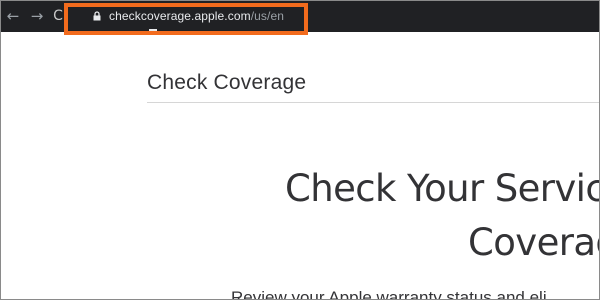  I want to click on hero-heading-line2: Coverag, so click(533, 242).